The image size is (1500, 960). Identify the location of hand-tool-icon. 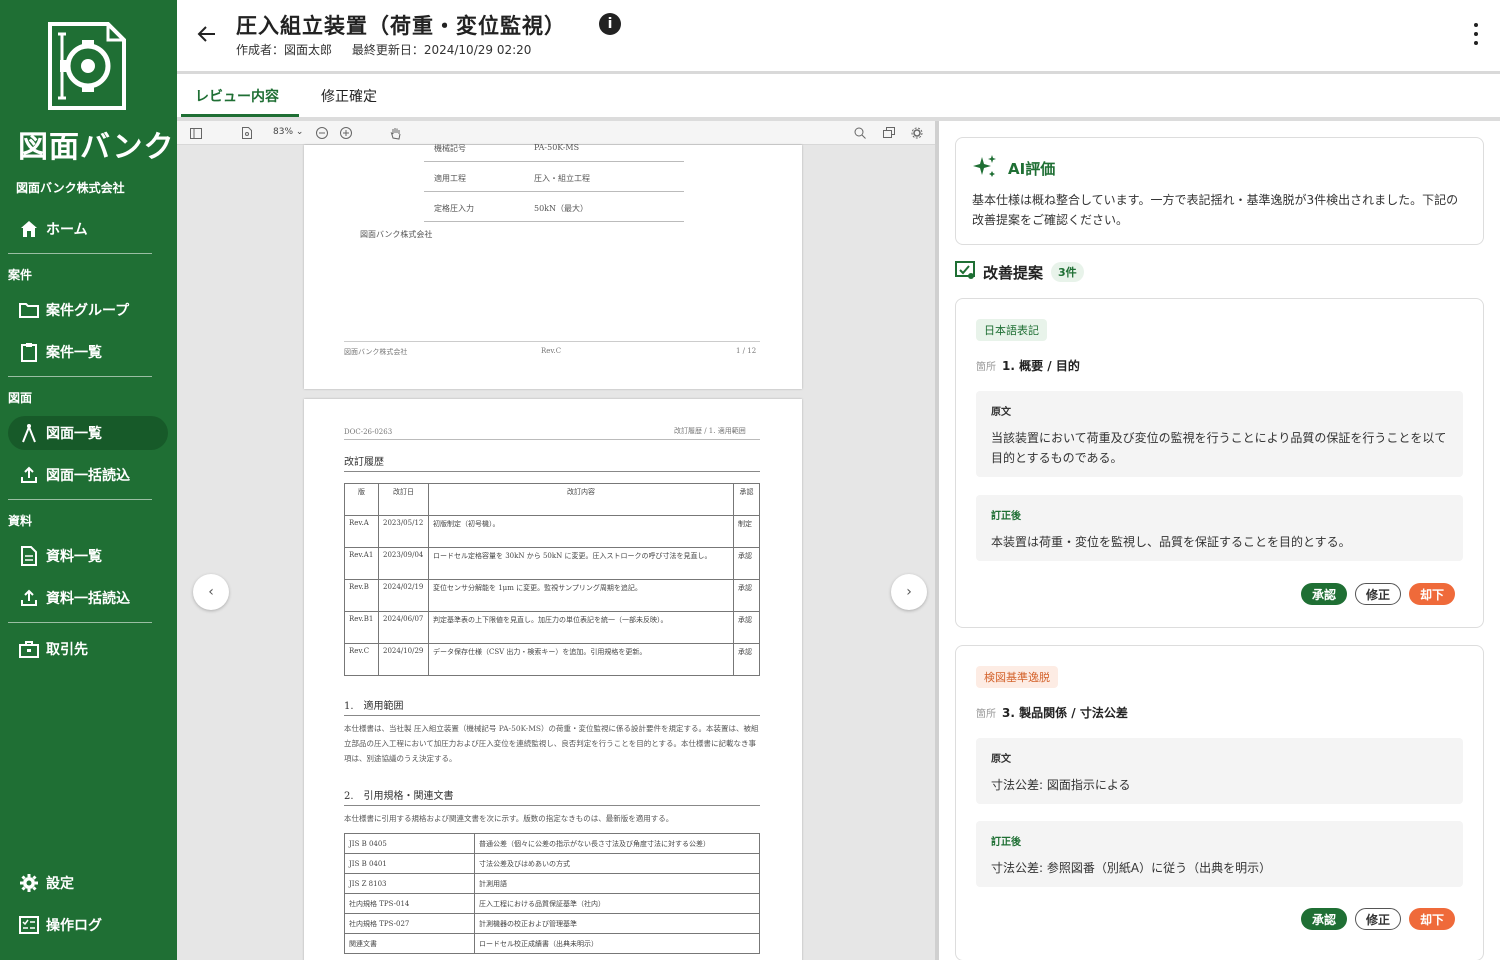
(396, 133).